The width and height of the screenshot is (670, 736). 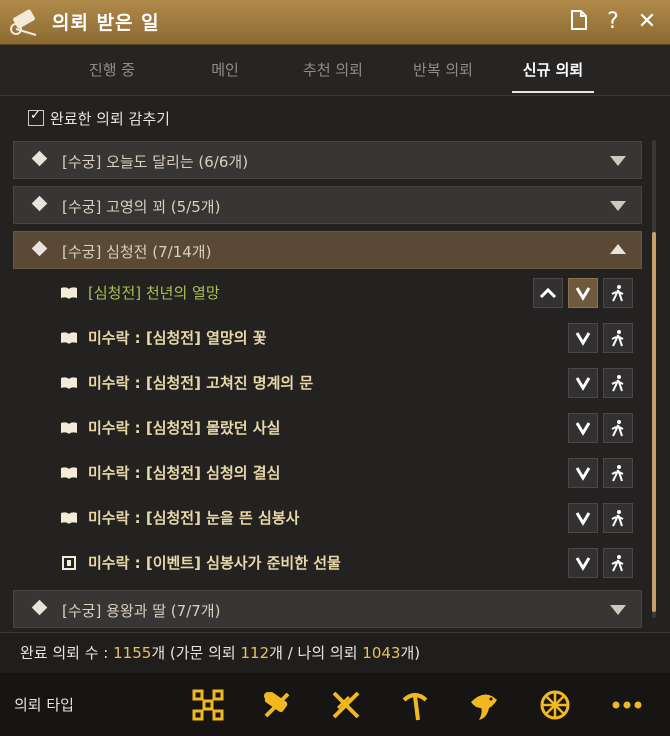 What do you see at coordinates (346, 294) in the screenshot?
I see `quest-item-current: [심청전] 천년의 열망` at bounding box center [346, 294].